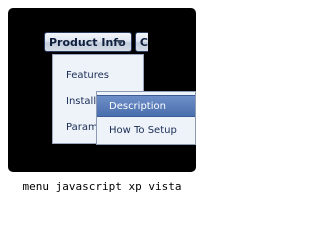 The height and width of the screenshot is (240, 320). I want to click on submenu-item-description: Description, so click(146, 106).